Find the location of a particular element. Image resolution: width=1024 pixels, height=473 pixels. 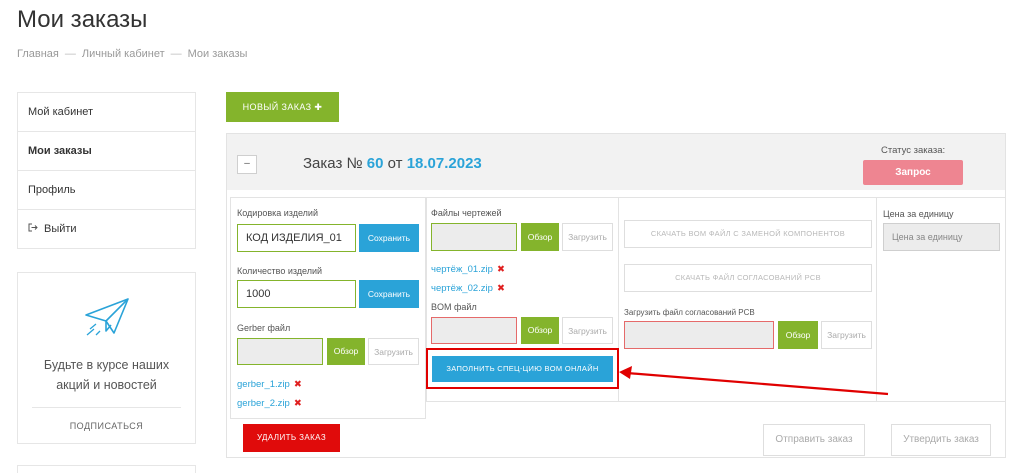

upload-pcb-label: Загрузить файл согласований PCB is located at coordinates (689, 312).